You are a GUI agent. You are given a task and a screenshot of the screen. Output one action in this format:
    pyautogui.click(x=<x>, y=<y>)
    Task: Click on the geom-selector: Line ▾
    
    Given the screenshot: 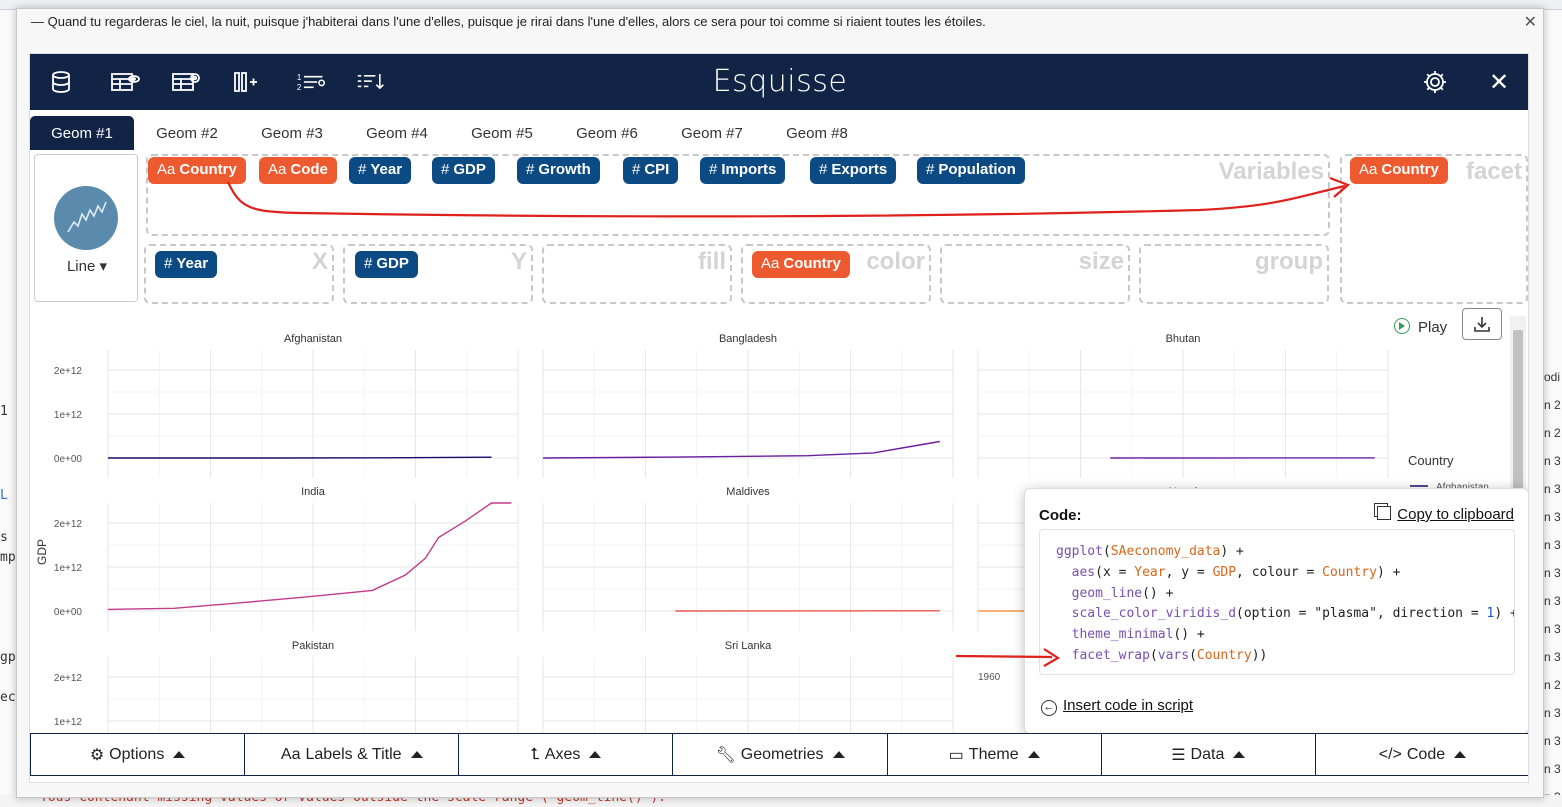 What is the action you would take?
    pyautogui.click(x=86, y=228)
    